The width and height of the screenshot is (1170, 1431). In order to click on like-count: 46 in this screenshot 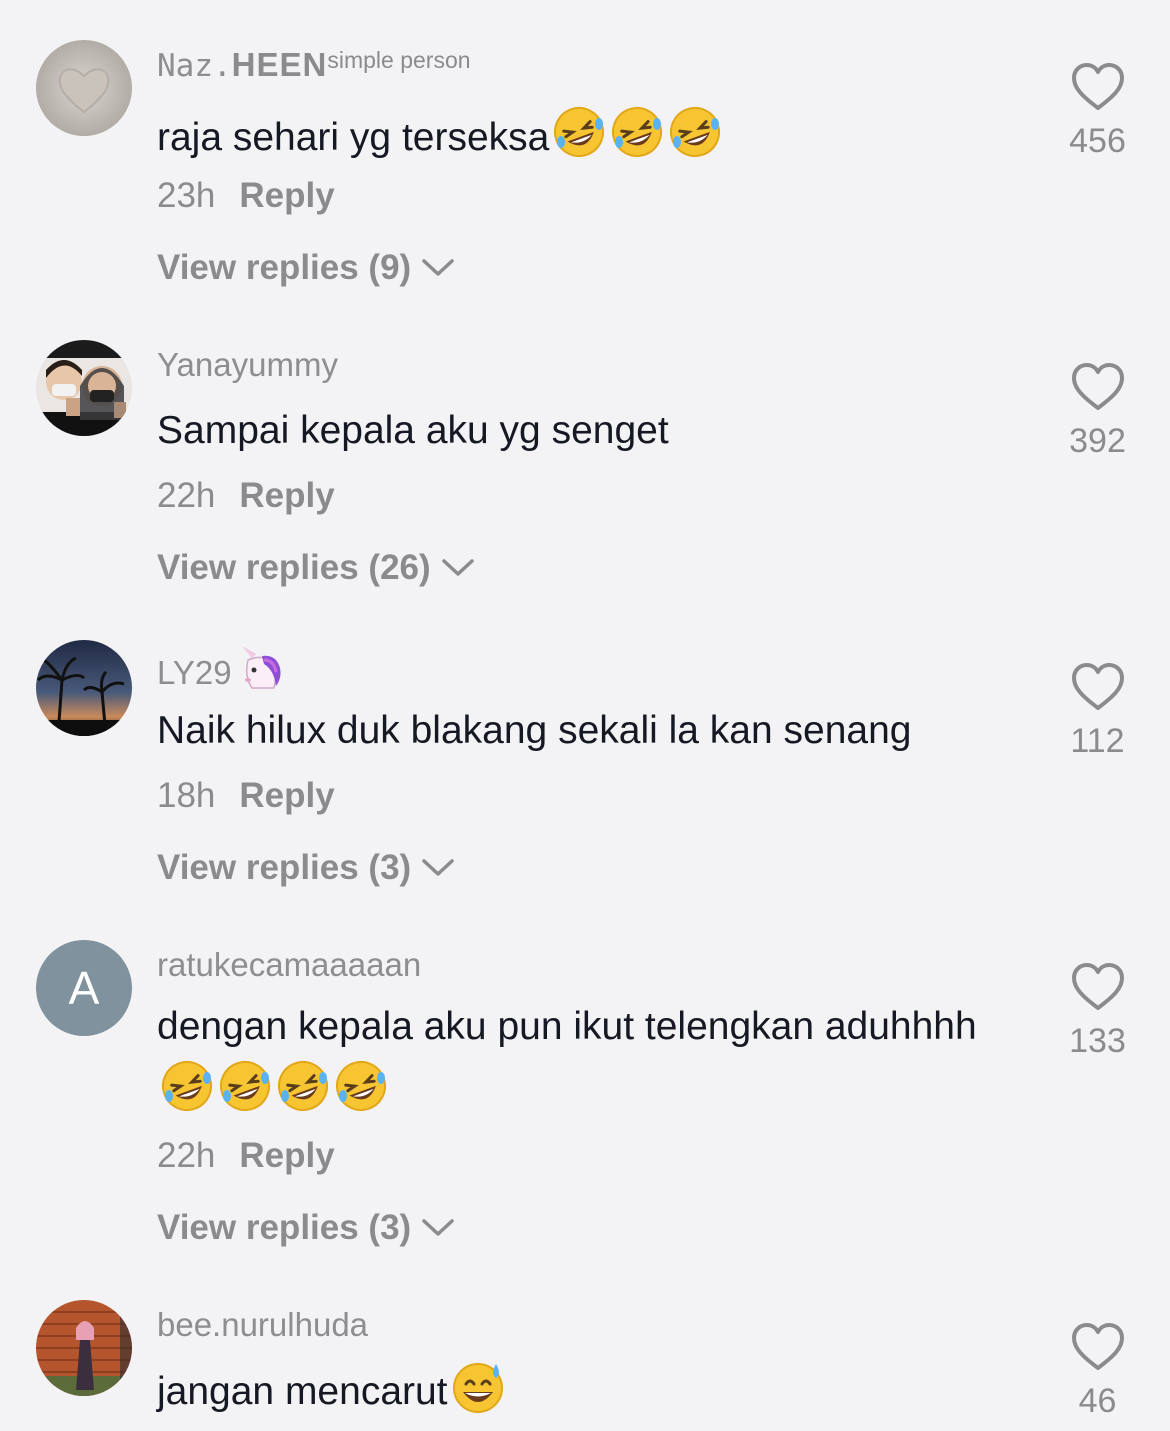, I will do `click(1097, 1401)`.